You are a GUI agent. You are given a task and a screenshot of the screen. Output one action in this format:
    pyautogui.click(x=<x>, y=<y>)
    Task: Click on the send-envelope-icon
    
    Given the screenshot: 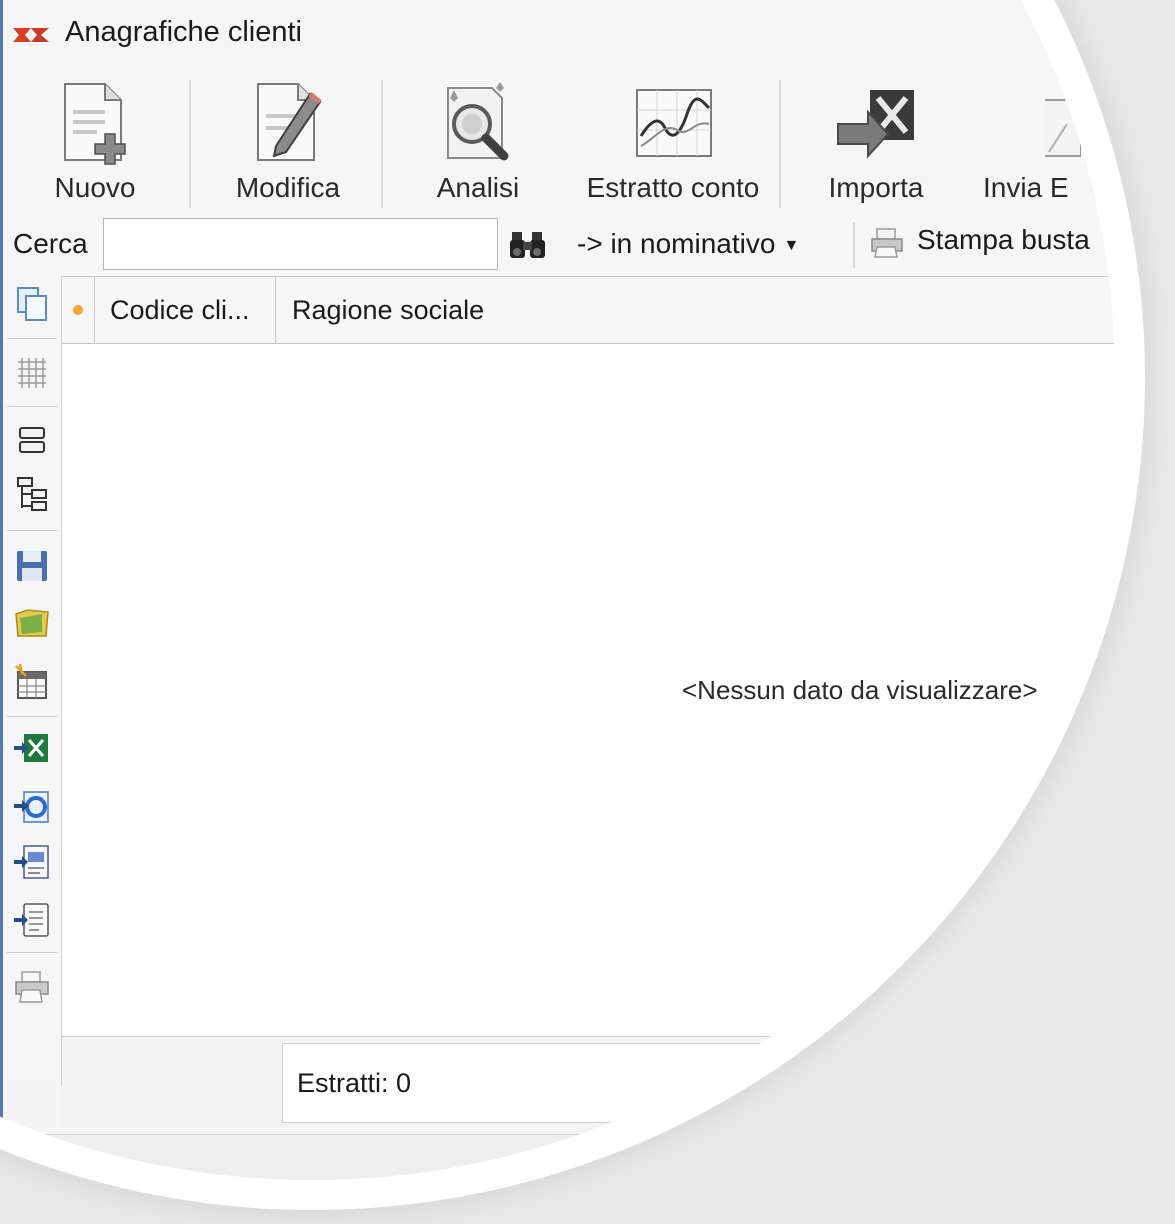 What is the action you would take?
    pyautogui.click(x=1063, y=128)
    